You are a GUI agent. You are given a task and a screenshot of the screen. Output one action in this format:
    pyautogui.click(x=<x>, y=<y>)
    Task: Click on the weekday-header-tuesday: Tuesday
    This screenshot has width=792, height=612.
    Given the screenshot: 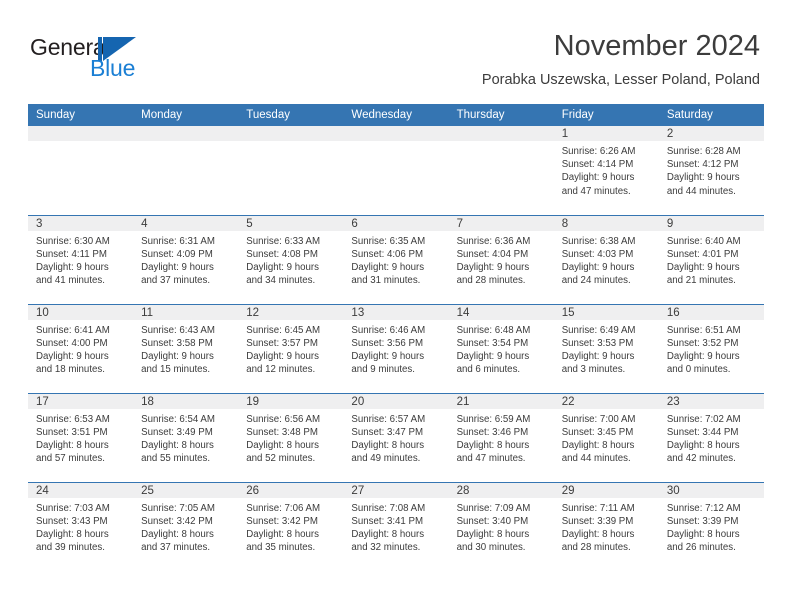 What is the action you would take?
    pyautogui.click(x=291, y=115)
    